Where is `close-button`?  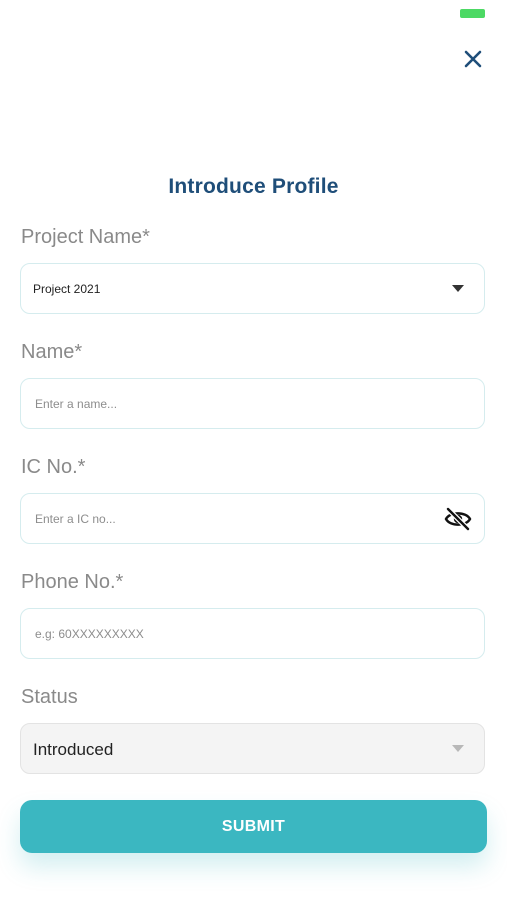
close-button is located at coordinates (473, 59).